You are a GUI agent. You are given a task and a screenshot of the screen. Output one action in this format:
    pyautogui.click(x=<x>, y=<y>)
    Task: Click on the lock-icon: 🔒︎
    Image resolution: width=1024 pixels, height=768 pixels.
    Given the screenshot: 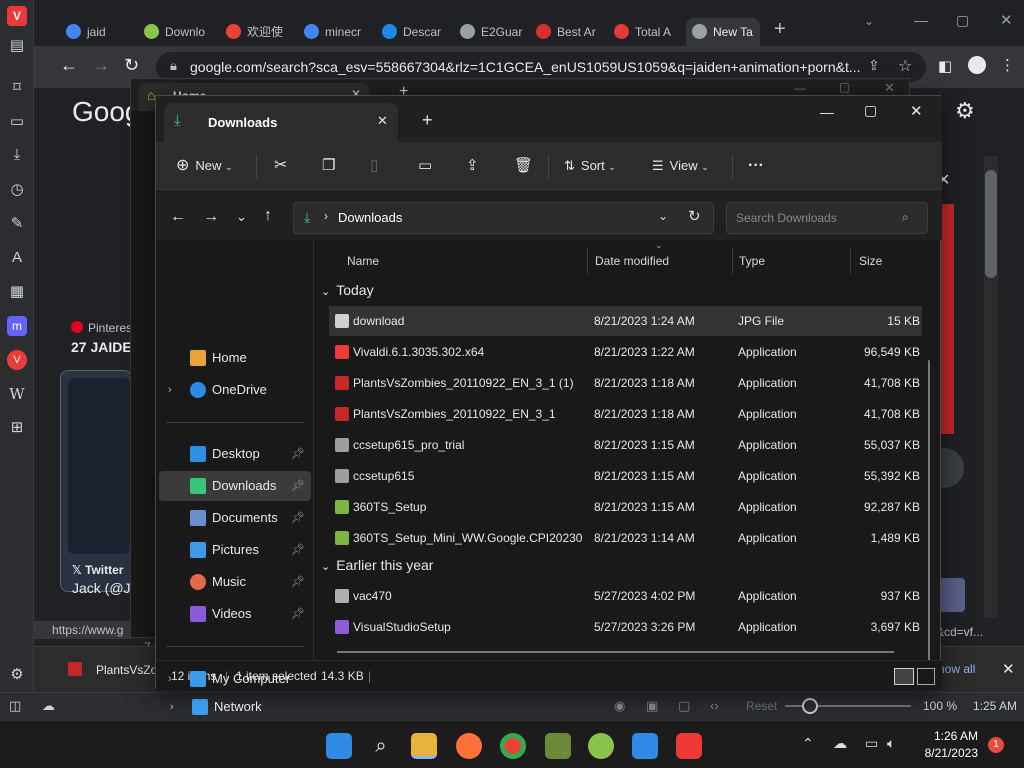 What is the action you would take?
    pyautogui.click(x=173, y=66)
    